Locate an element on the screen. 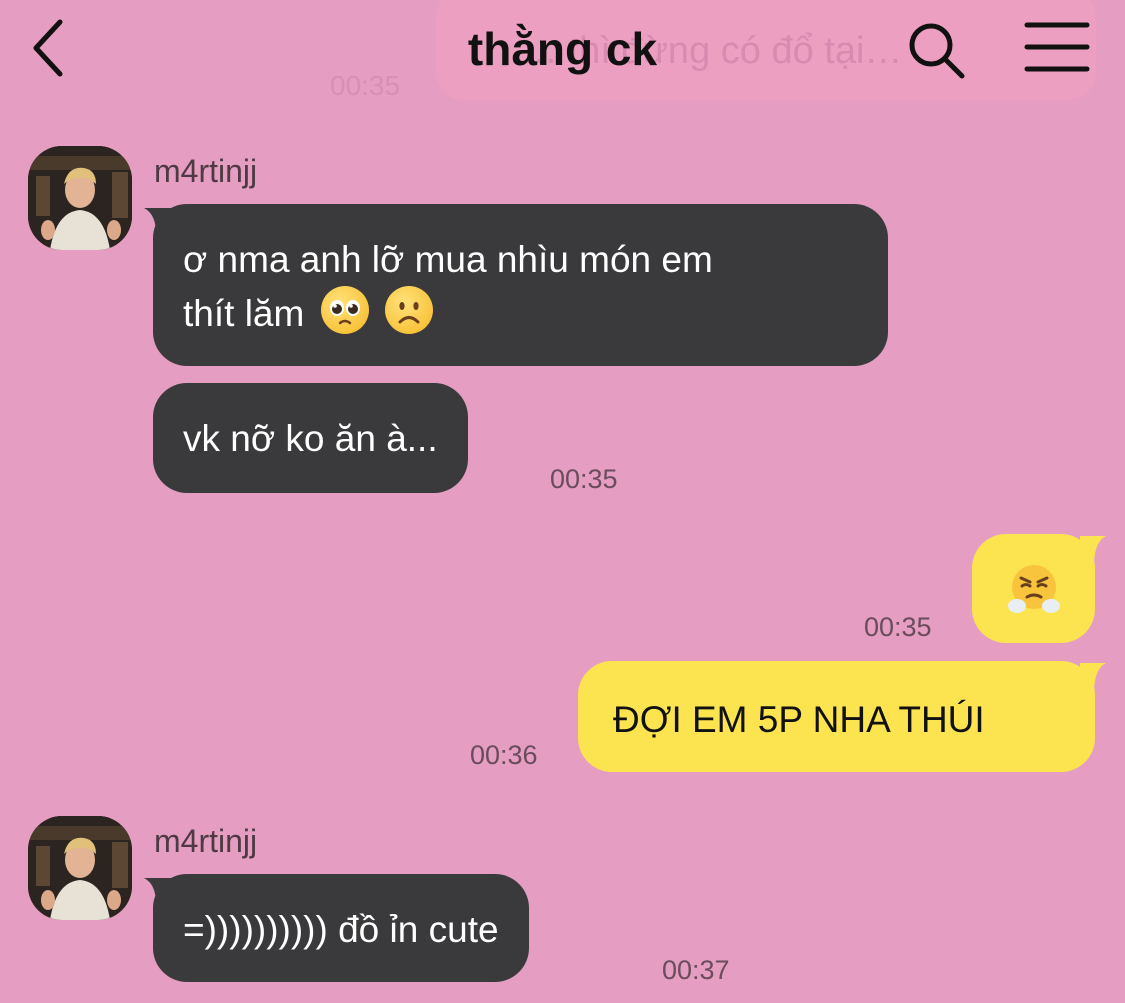  message-text: ơ nma anh lỡ mua nhìu món em is located at coordinates (448, 259).